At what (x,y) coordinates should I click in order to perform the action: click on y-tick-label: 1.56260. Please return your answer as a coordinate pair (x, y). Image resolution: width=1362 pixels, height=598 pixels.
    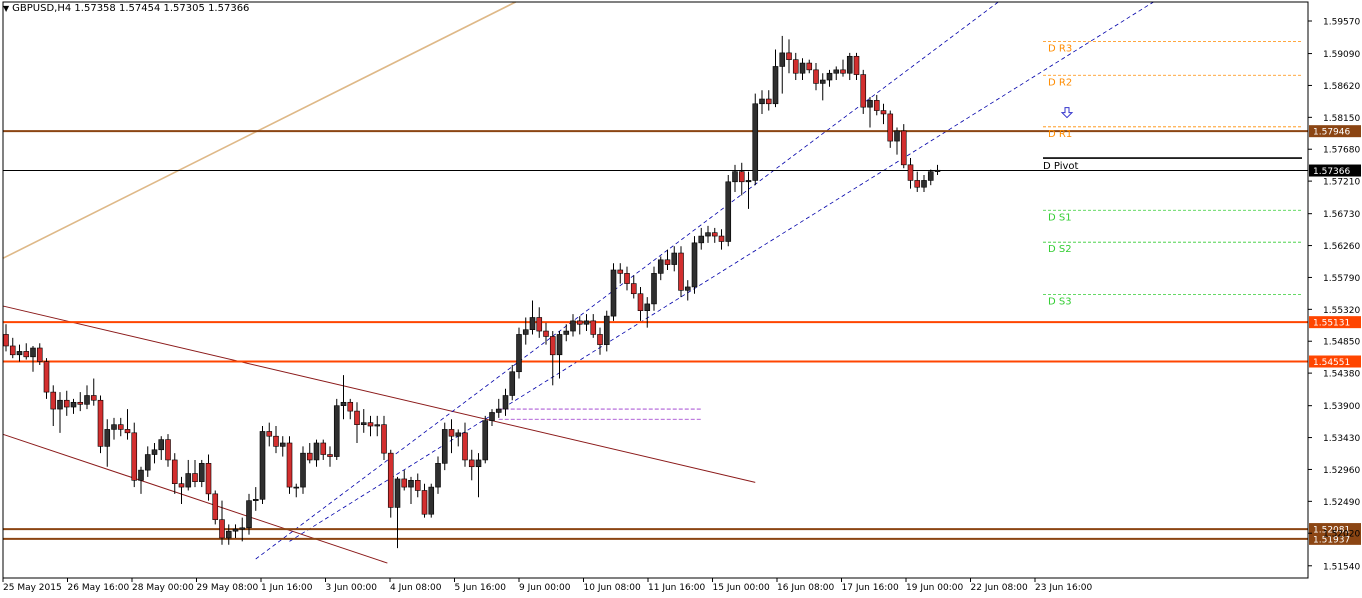
    Looking at the image, I should click on (1341, 247).